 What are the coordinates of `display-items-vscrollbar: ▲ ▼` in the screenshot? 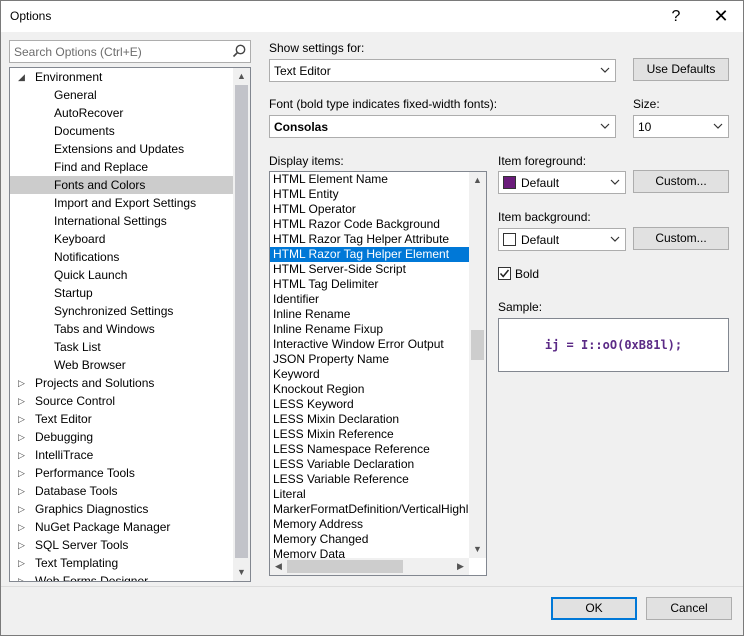 It's located at (477, 365).